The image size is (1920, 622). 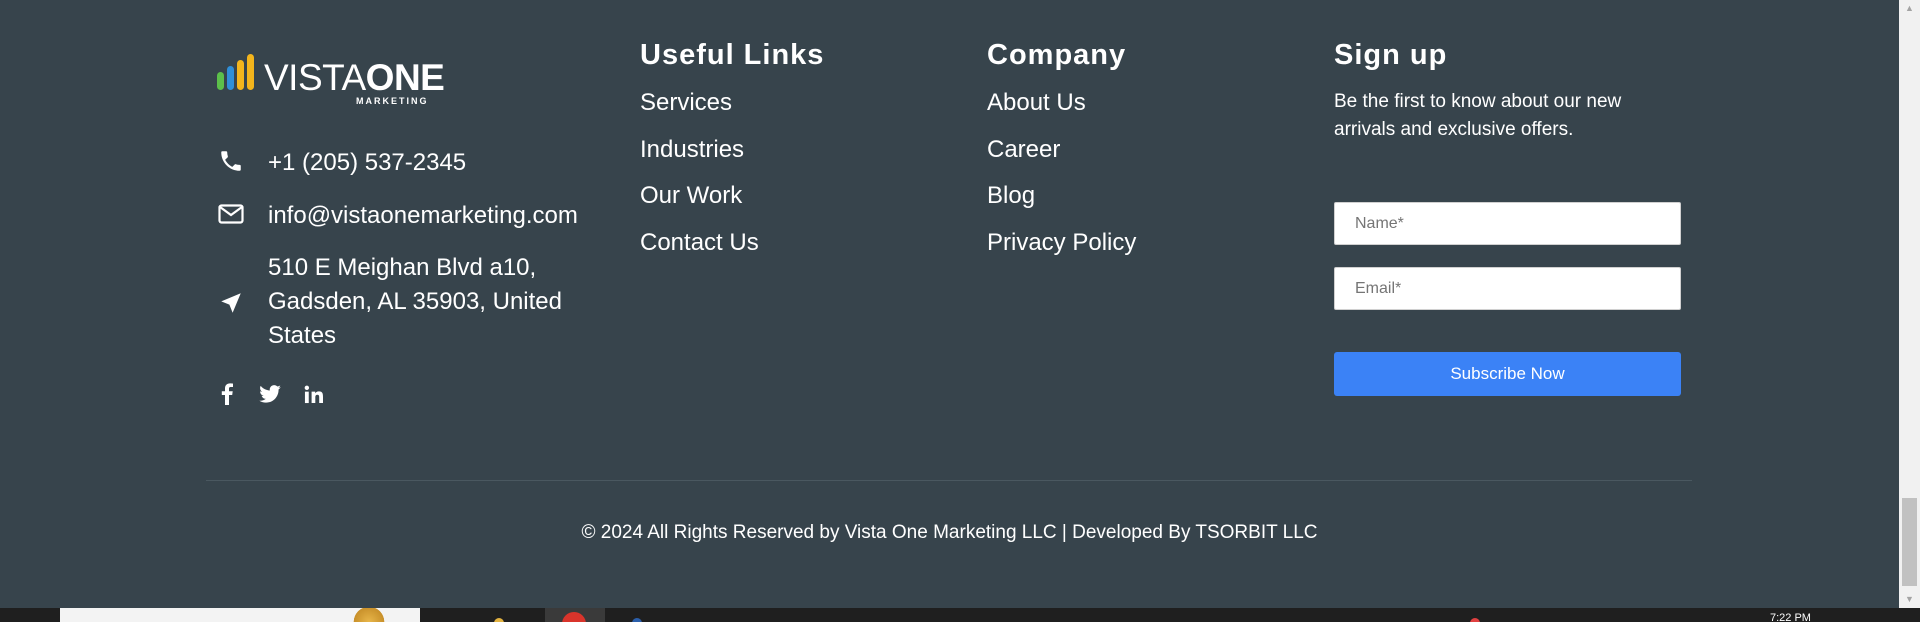 What do you see at coordinates (1909, 599) in the screenshot?
I see `scroll-down-arrow-icon: ▼` at bounding box center [1909, 599].